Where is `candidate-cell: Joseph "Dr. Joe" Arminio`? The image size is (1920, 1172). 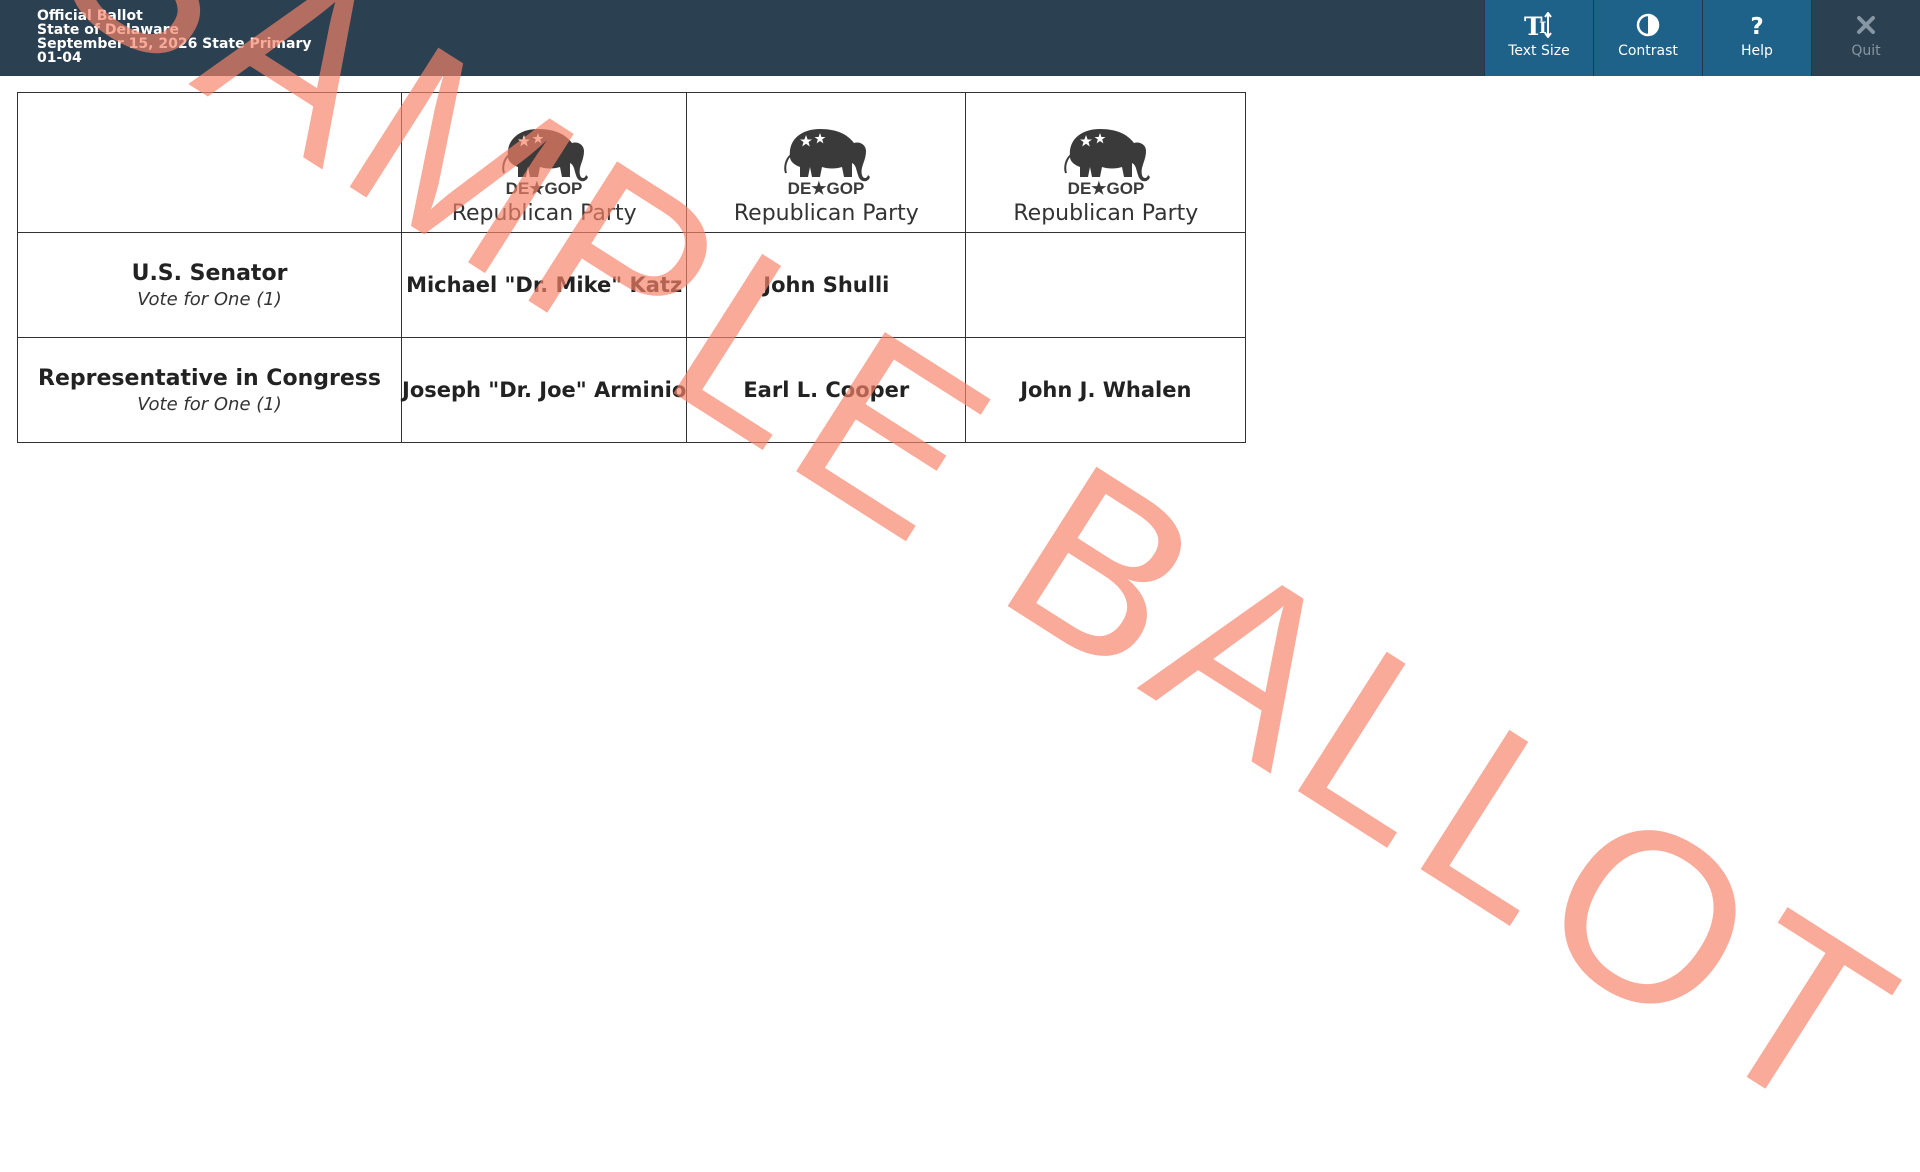 candidate-cell: Joseph "Dr. Joe" Arminio is located at coordinates (544, 390).